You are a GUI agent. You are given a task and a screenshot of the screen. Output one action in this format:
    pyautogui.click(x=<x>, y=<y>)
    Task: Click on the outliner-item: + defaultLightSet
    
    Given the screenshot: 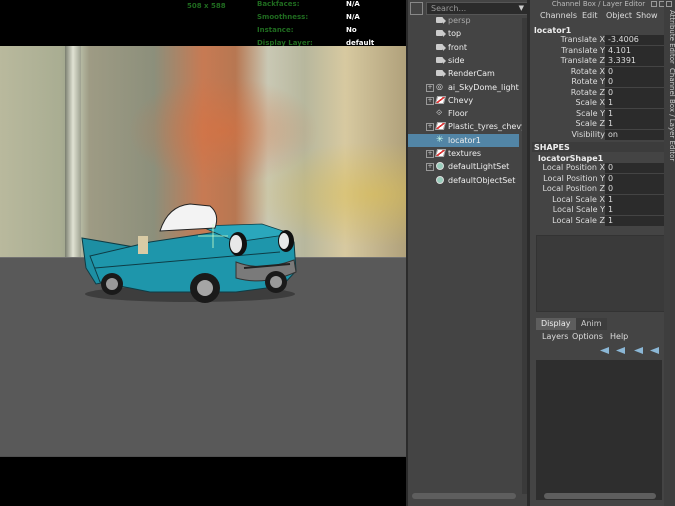 What is the action you would take?
    pyautogui.click(x=463, y=166)
    